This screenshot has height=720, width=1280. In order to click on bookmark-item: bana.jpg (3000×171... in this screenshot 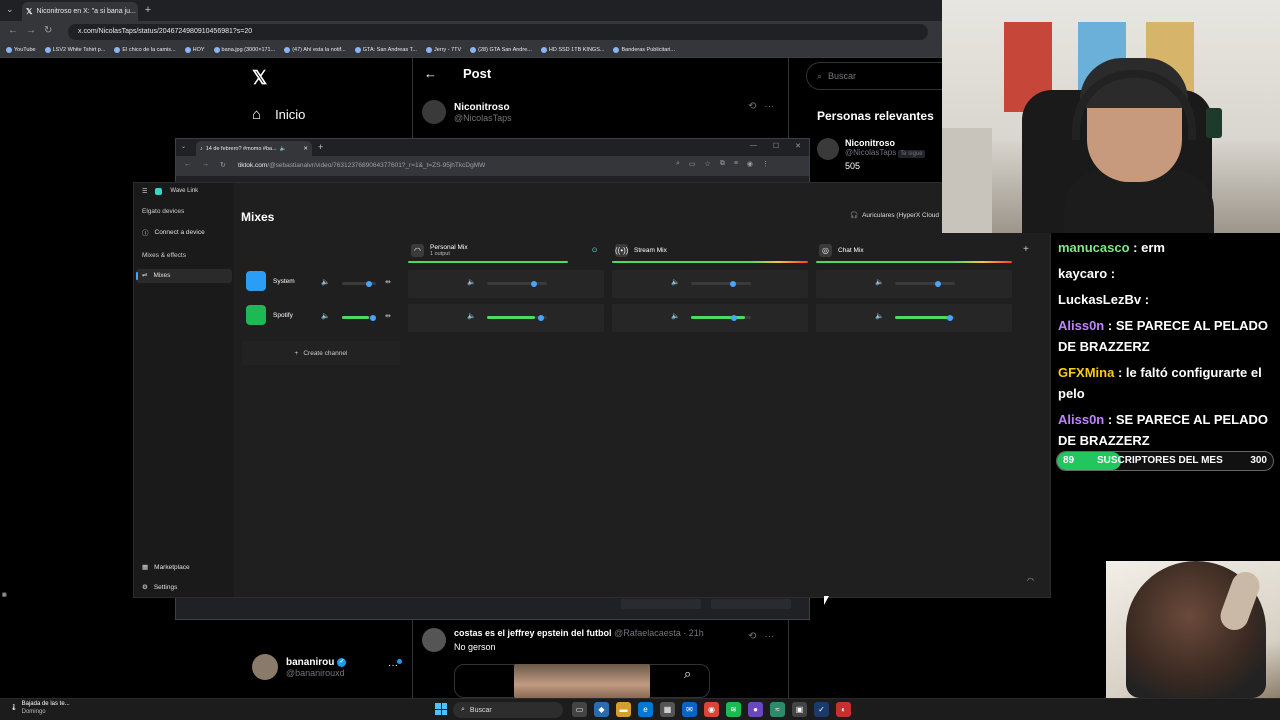, I will do `click(244, 50)`.